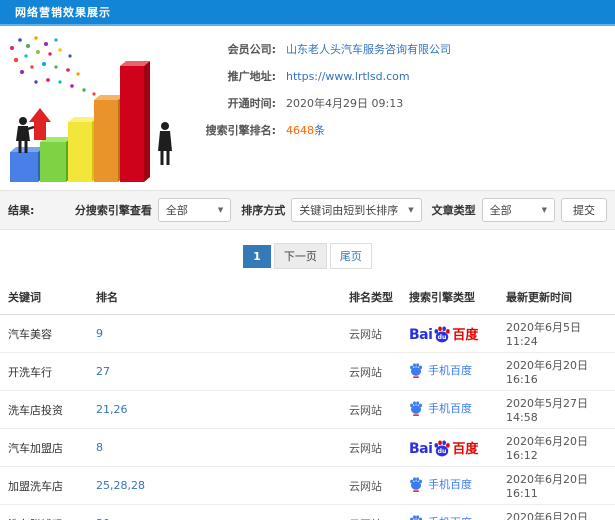 The height and width of the screenshot is (520, 615). What do you see at coordinates (556, 485) in the screenshot?
I see `update-time-cell: 2020年6月20日 16:11` at bounding box center [556, 485].